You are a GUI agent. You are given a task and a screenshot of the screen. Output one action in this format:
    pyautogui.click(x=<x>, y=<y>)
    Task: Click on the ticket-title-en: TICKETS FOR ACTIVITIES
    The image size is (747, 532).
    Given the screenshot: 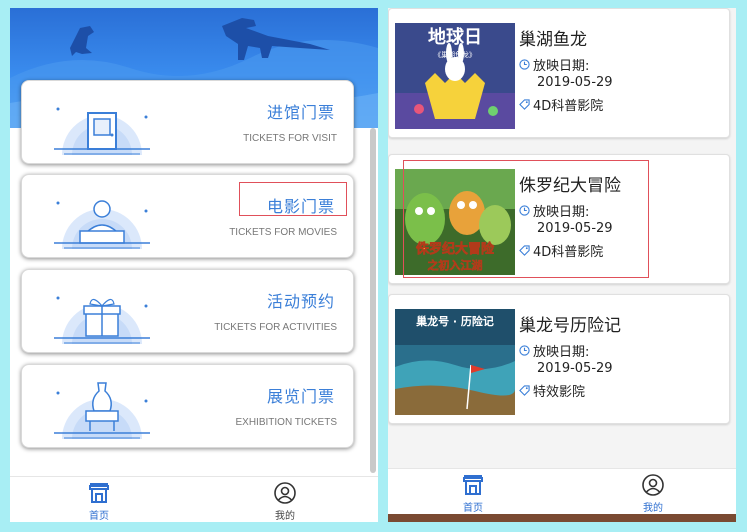 What is the action you would take?
    pyautogui.click(x=275, y=327)
    